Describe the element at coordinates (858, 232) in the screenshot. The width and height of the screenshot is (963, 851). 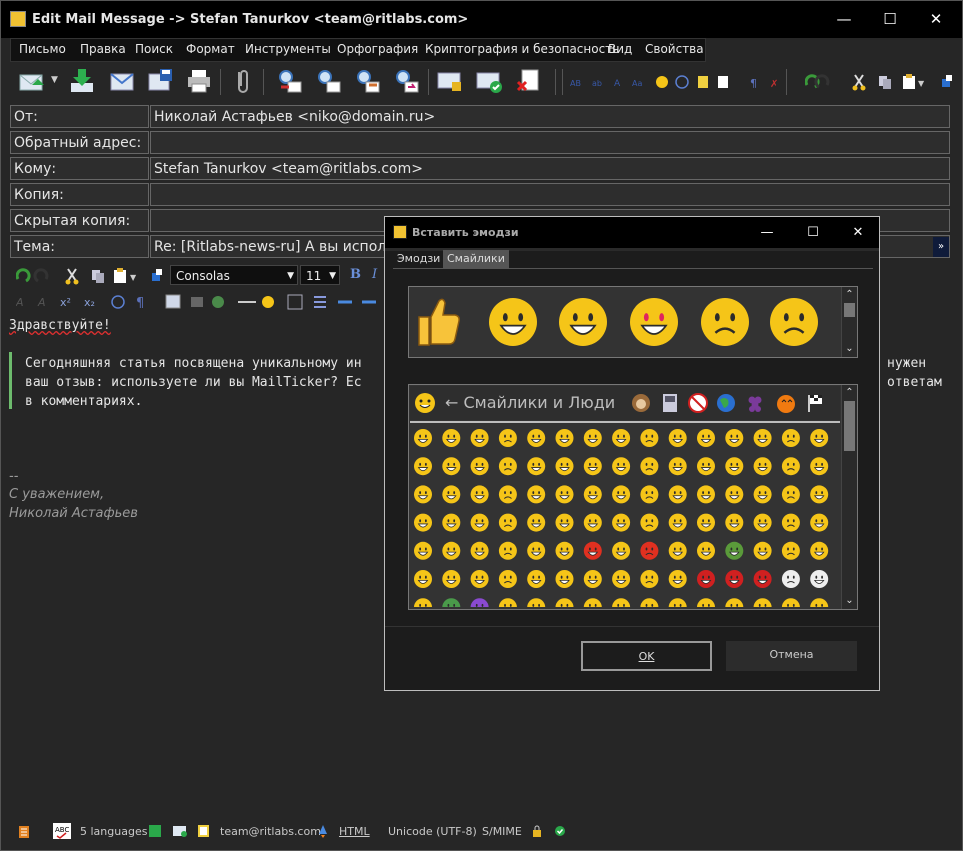
I see `dialog-close-button: ✕` at that location.